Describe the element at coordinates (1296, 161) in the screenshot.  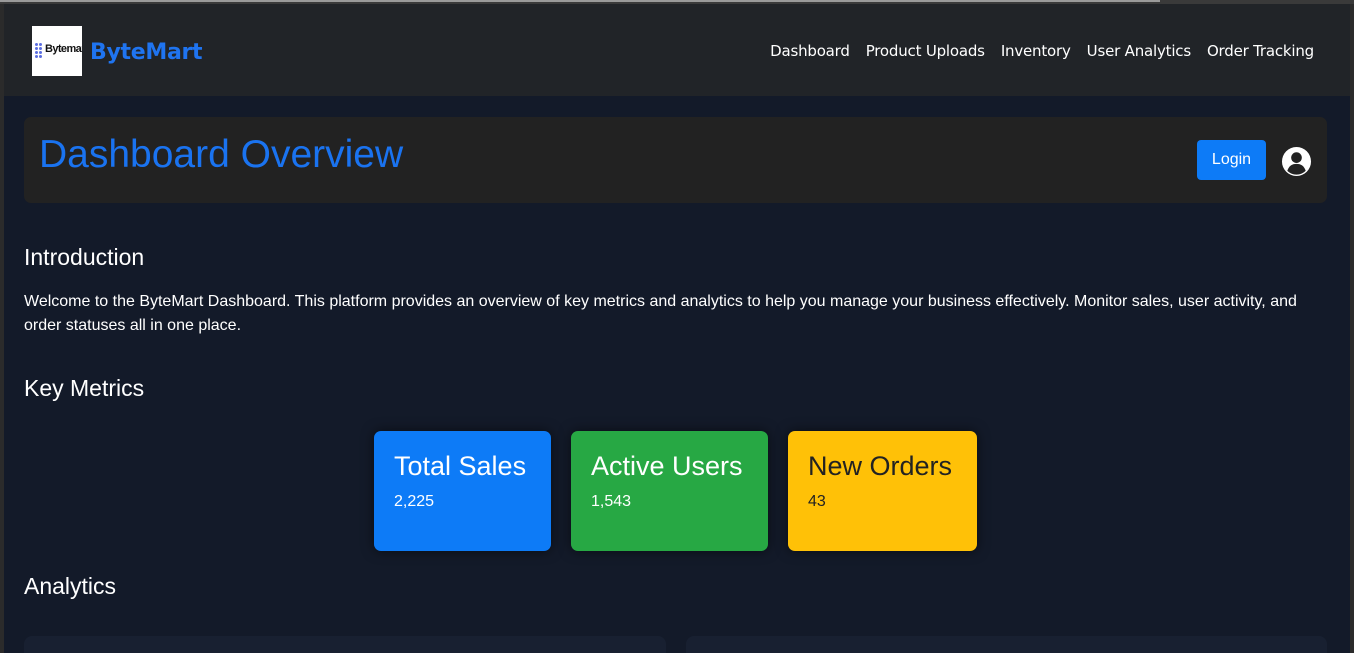
I see `user-circle-icon` at that location.